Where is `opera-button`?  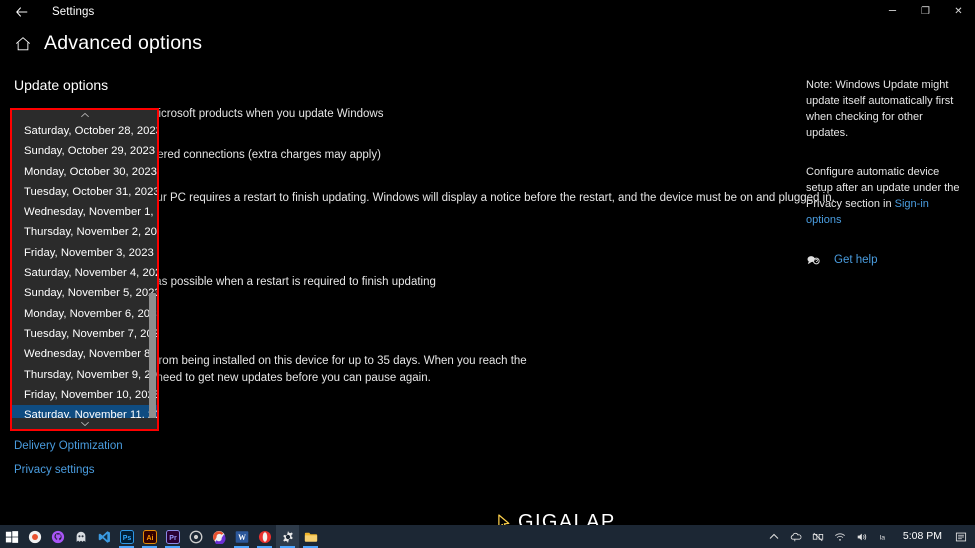
opera-button is located at coordinates (264, 536).